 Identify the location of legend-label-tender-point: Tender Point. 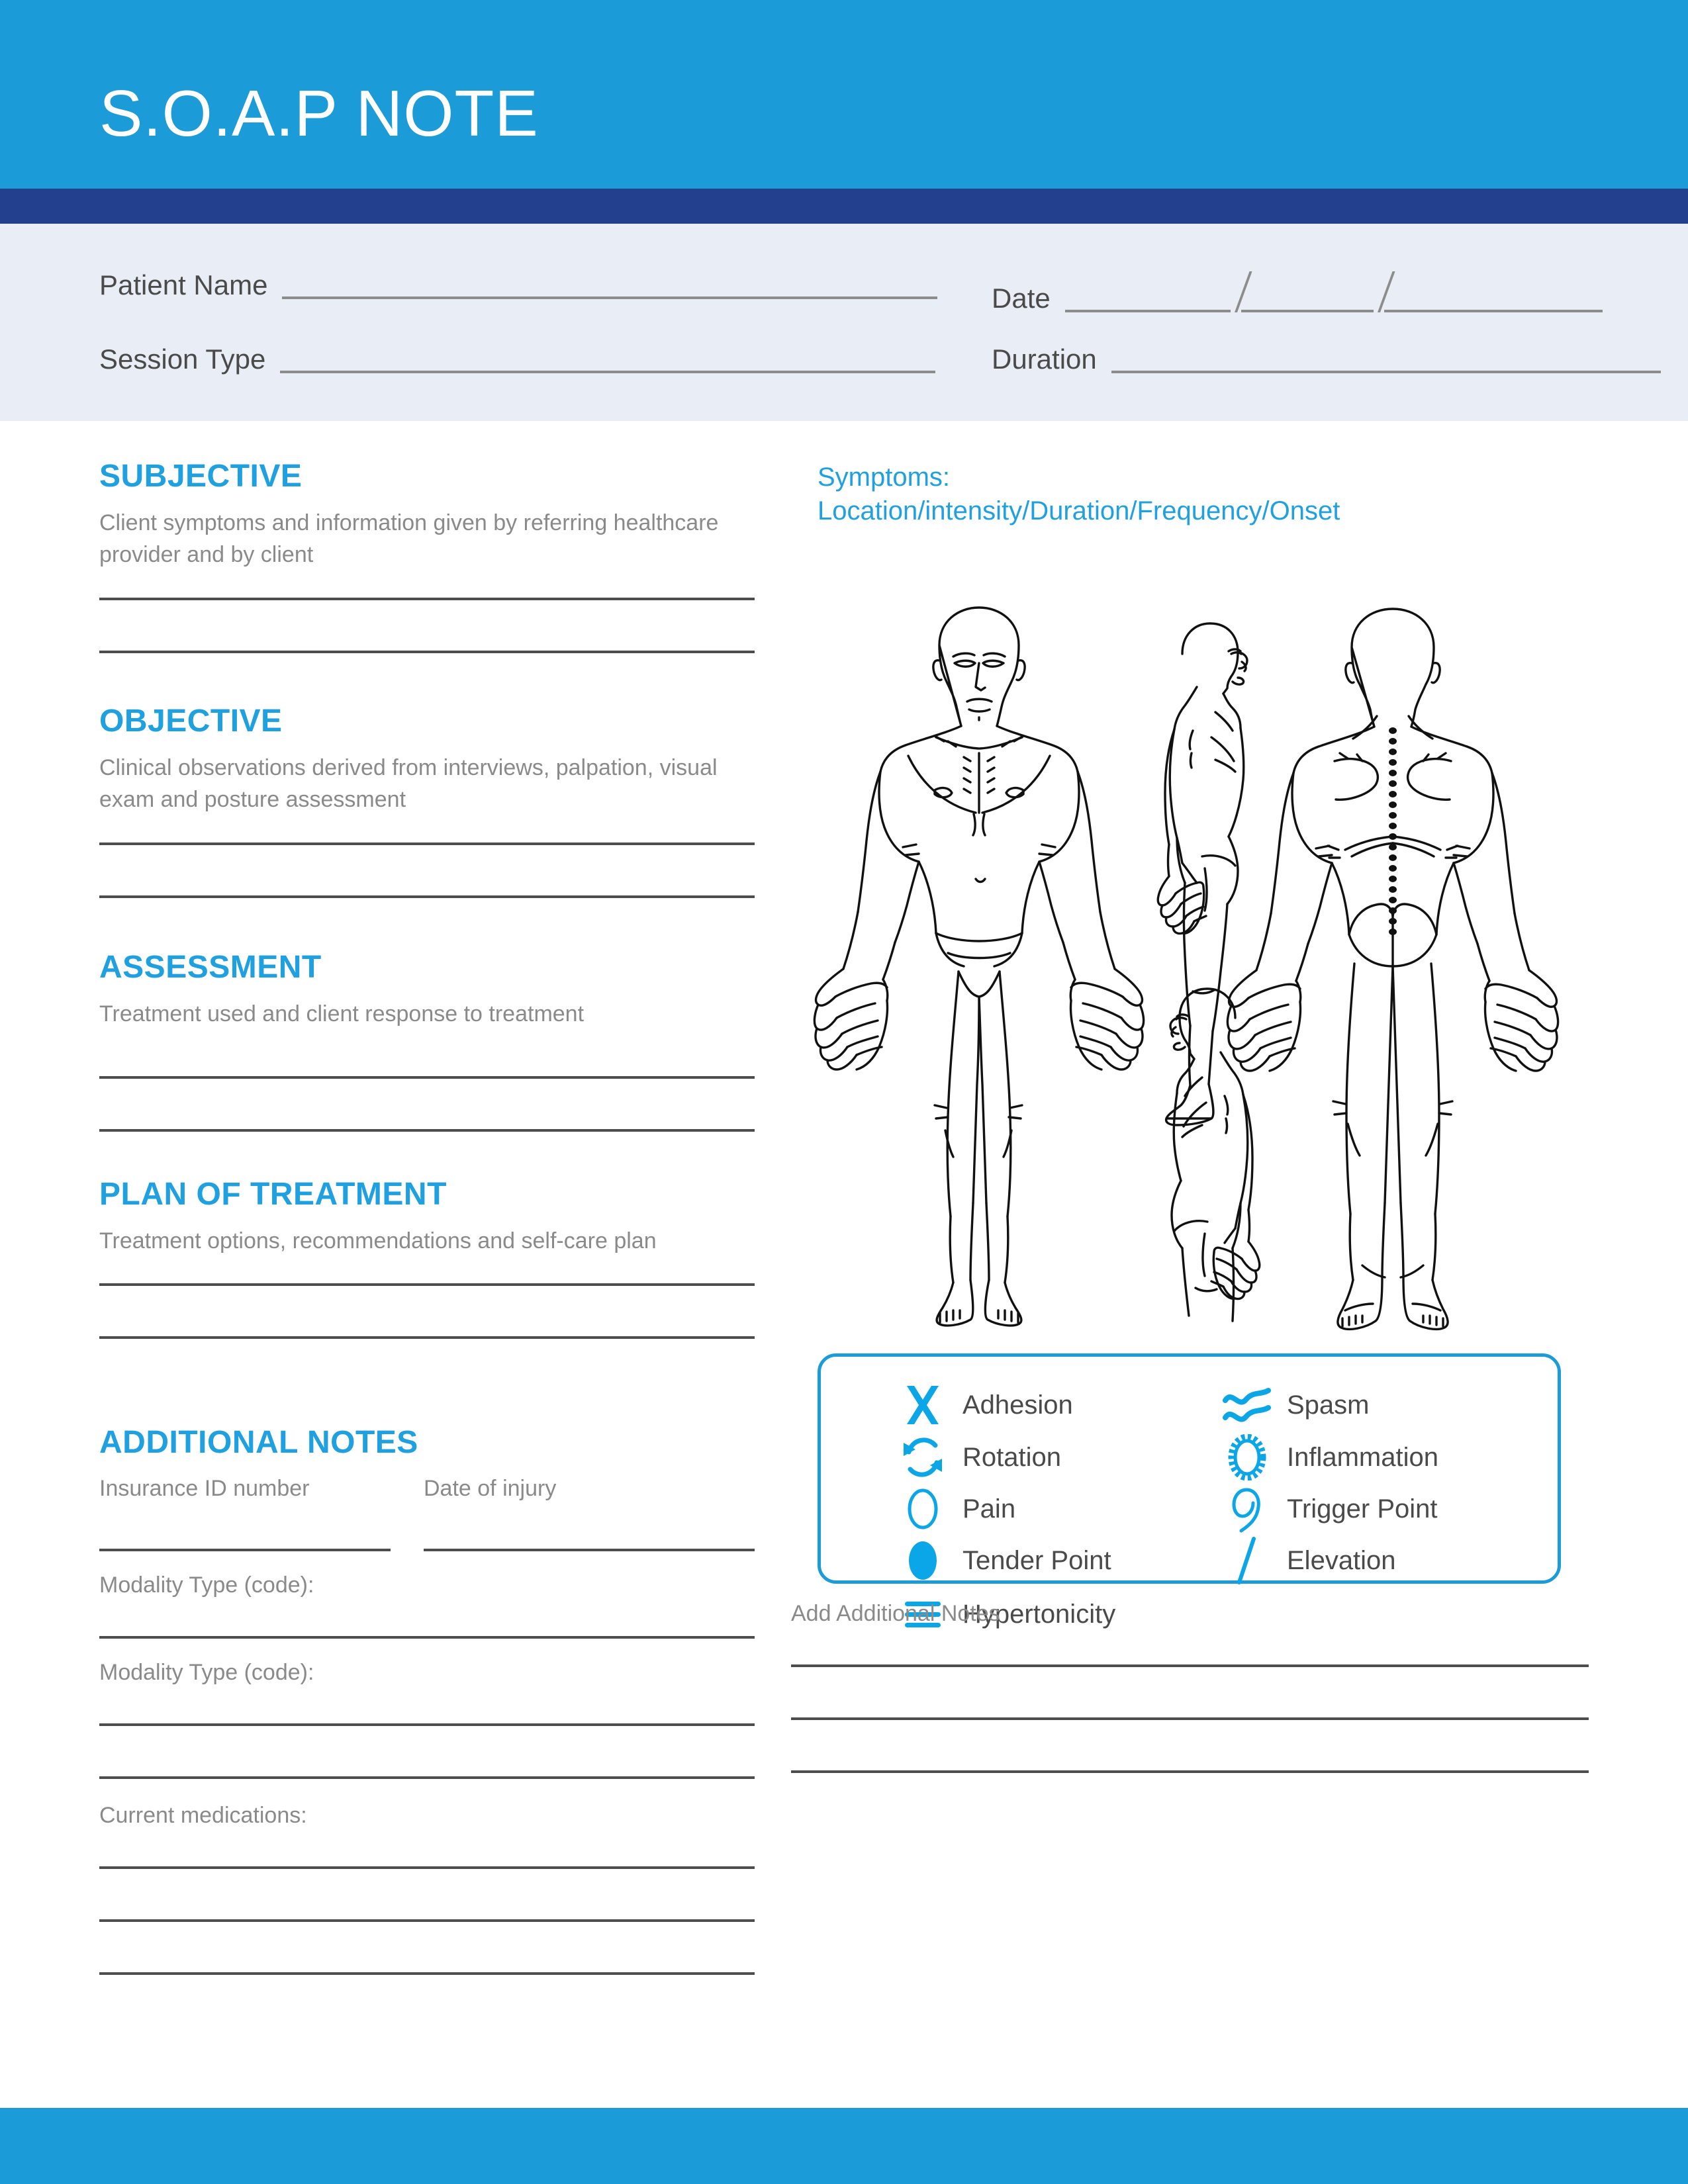
(1036, 1561).